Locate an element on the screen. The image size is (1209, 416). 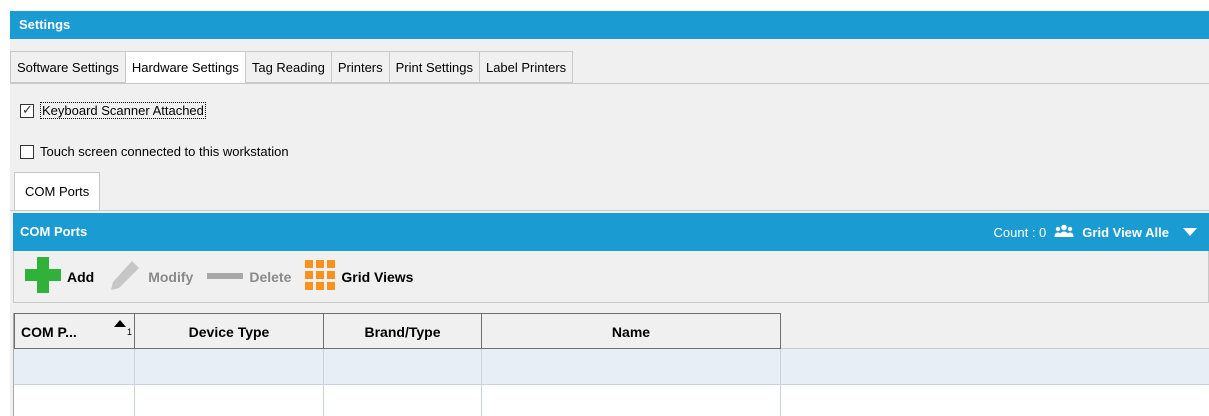
grid-header: COM P... 1 Device Type Brand/Type Name is located at coordinates (397, 331).